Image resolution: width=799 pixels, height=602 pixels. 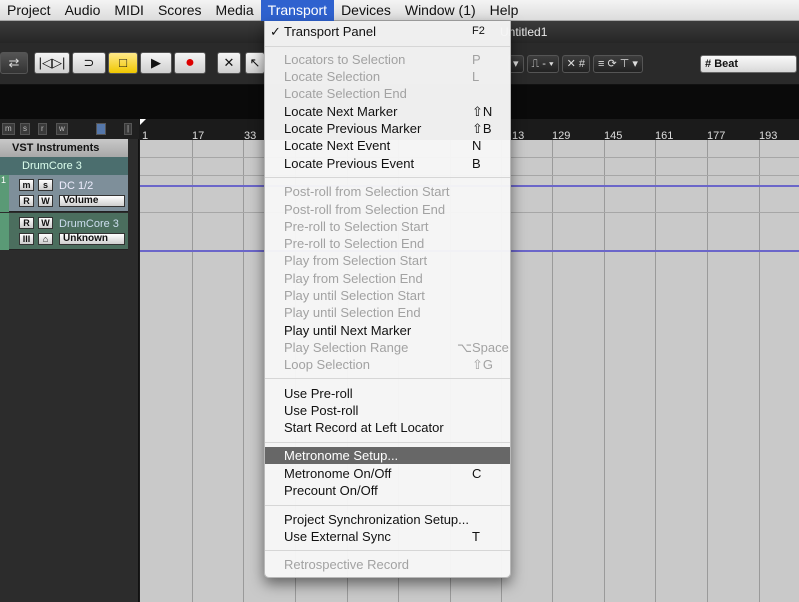 I want to click on menu-devices: Devices, so click(x=366, y=10).